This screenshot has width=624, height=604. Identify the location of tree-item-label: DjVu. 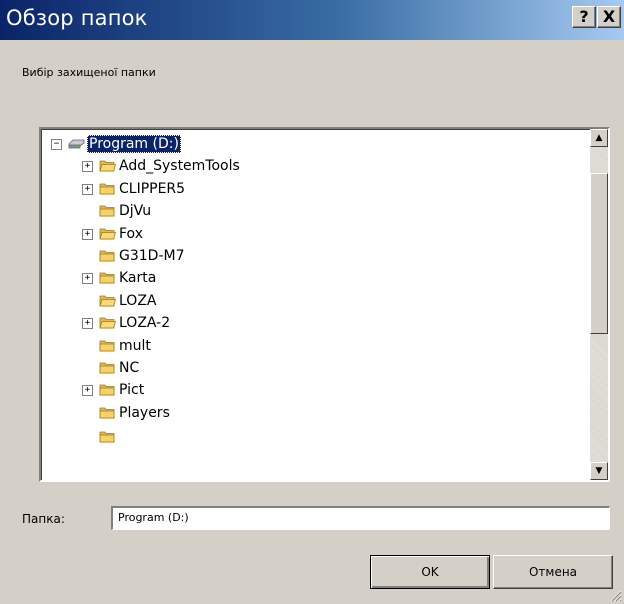
(135, 211).